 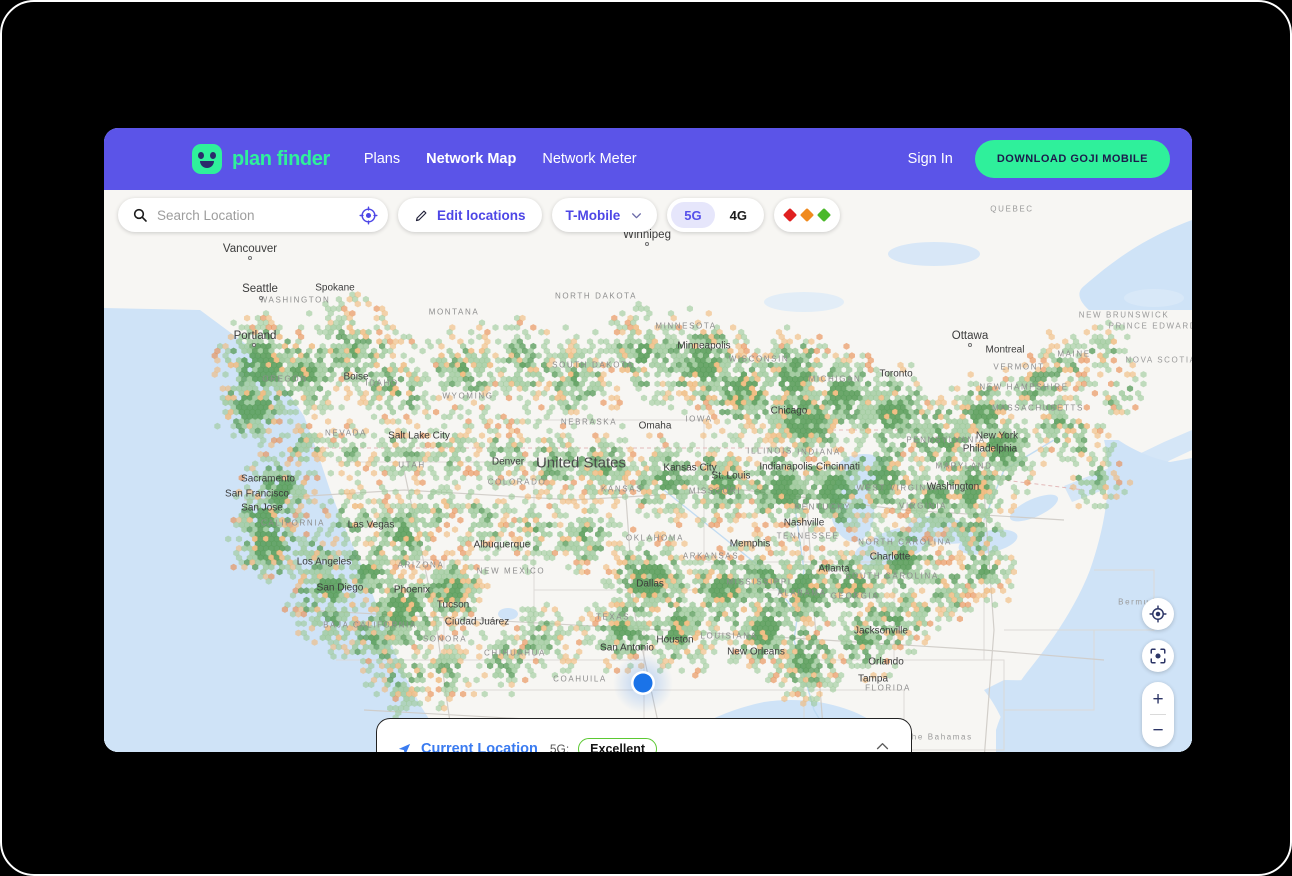 I want to click on map-controls: + −, so click(x=1158, y=672).